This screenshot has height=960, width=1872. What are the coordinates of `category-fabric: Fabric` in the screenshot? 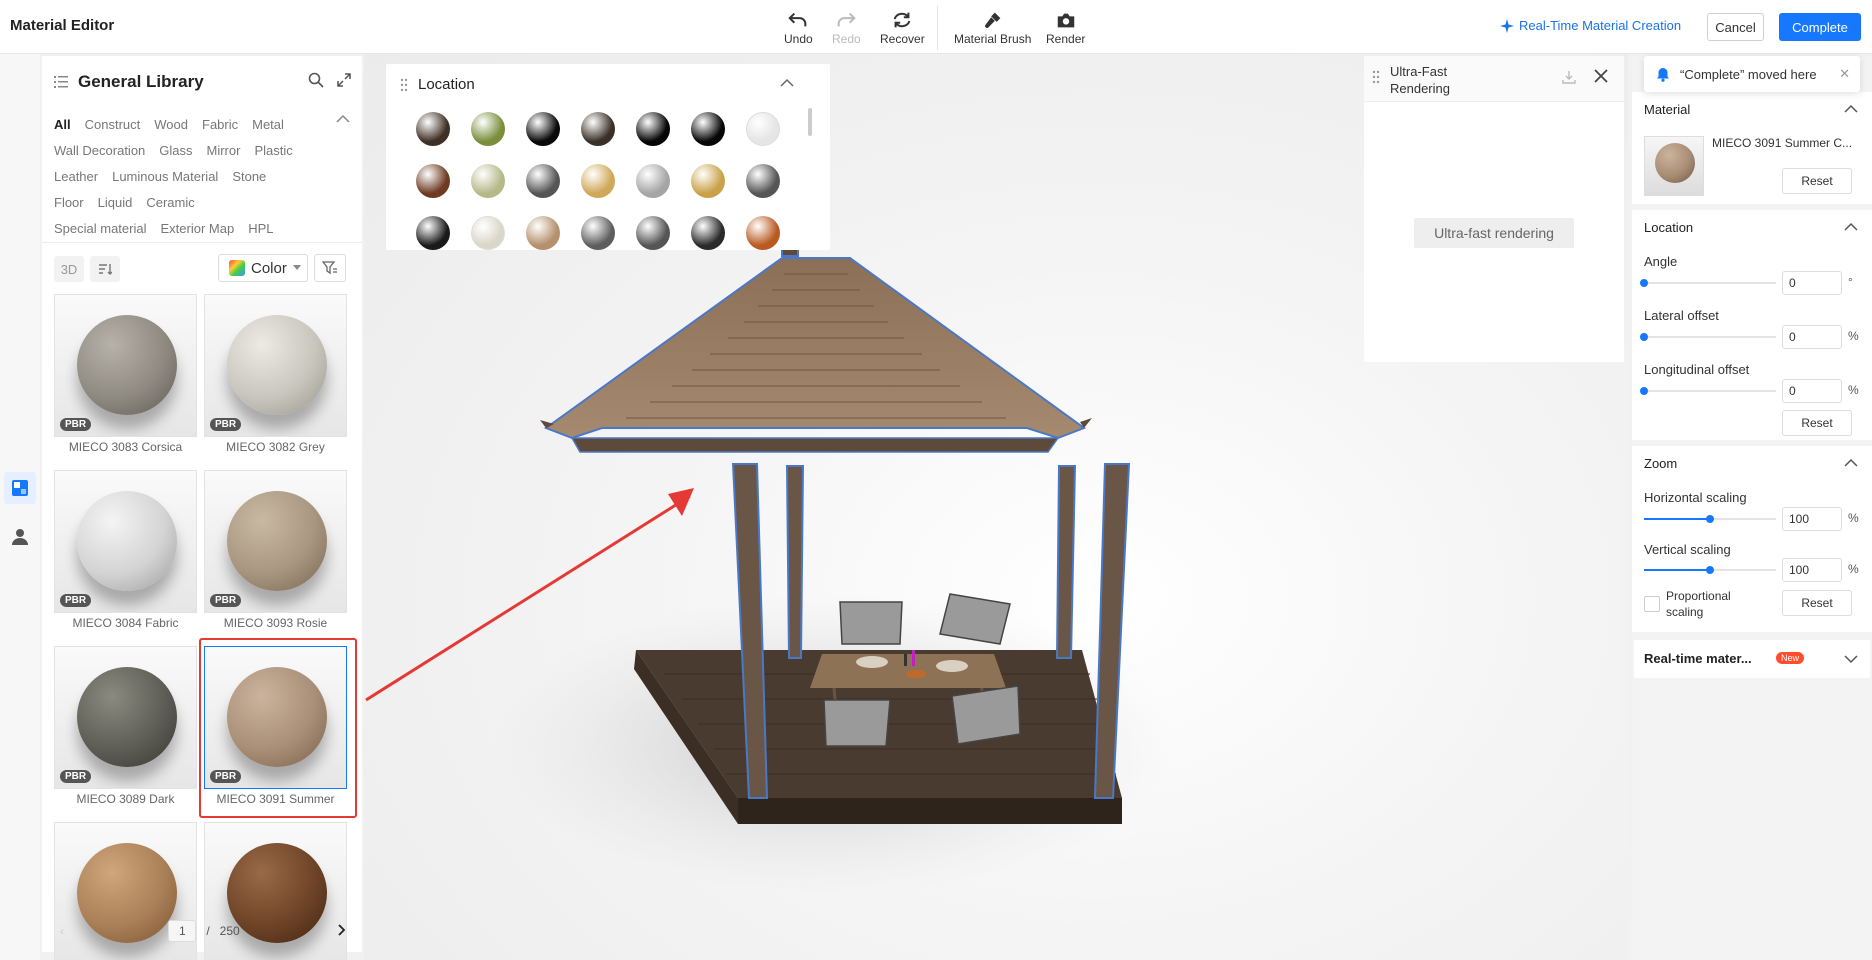 It's located at (220, 125).